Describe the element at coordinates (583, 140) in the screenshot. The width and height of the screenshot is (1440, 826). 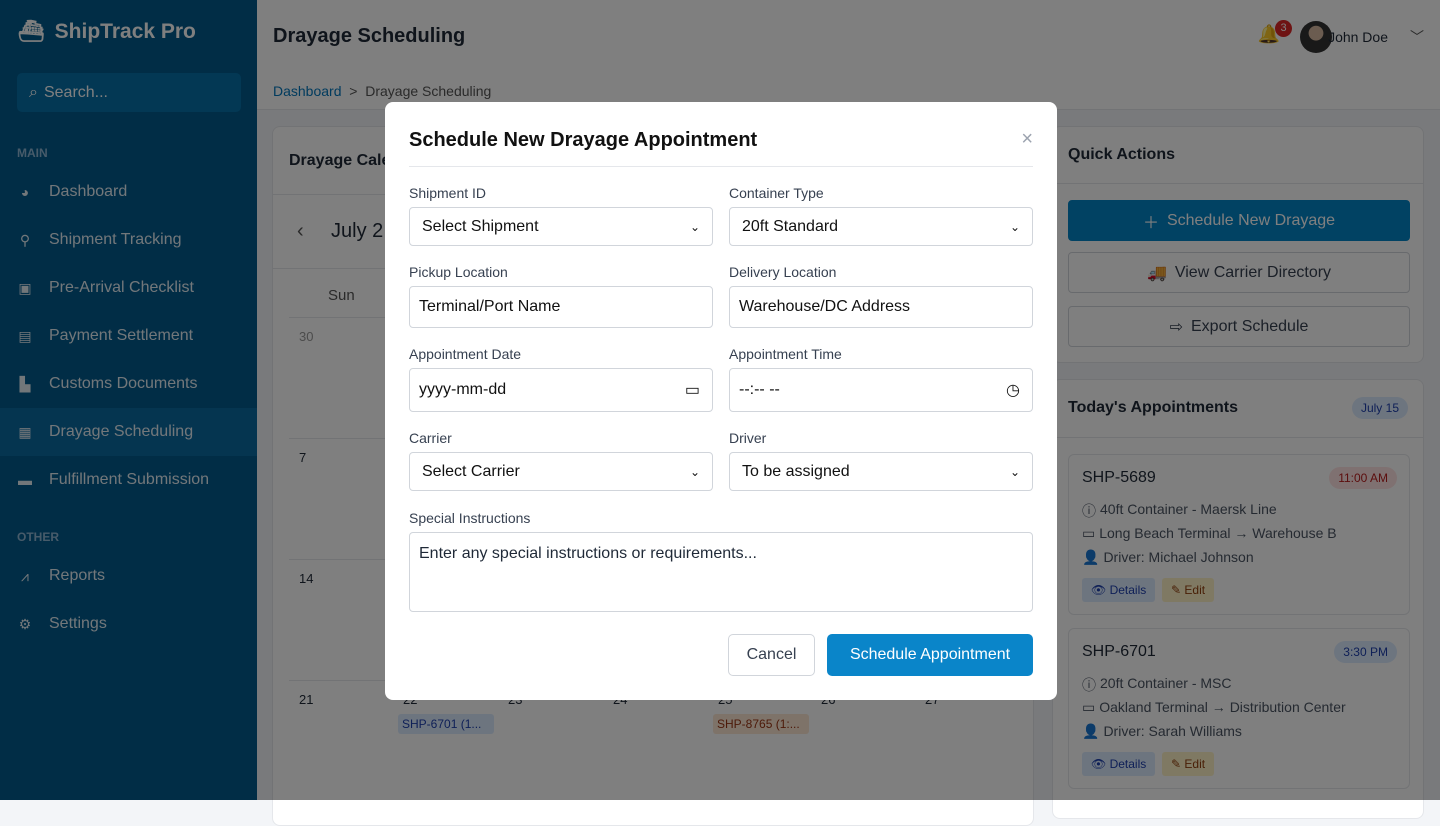
I see `modal-title: Schedule New Drayage Appointment` at that location.